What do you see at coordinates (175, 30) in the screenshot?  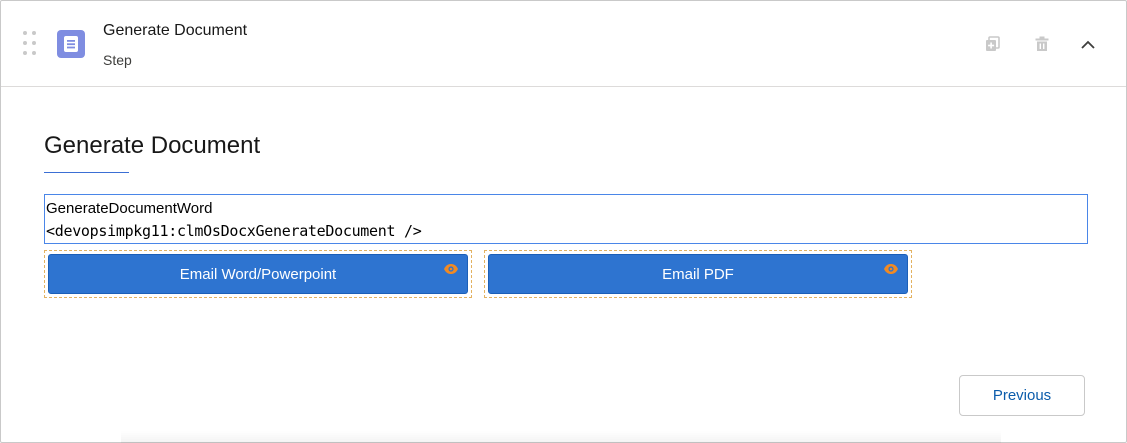 I see `step-title: Generate Document` at bounding box center [175, 30].